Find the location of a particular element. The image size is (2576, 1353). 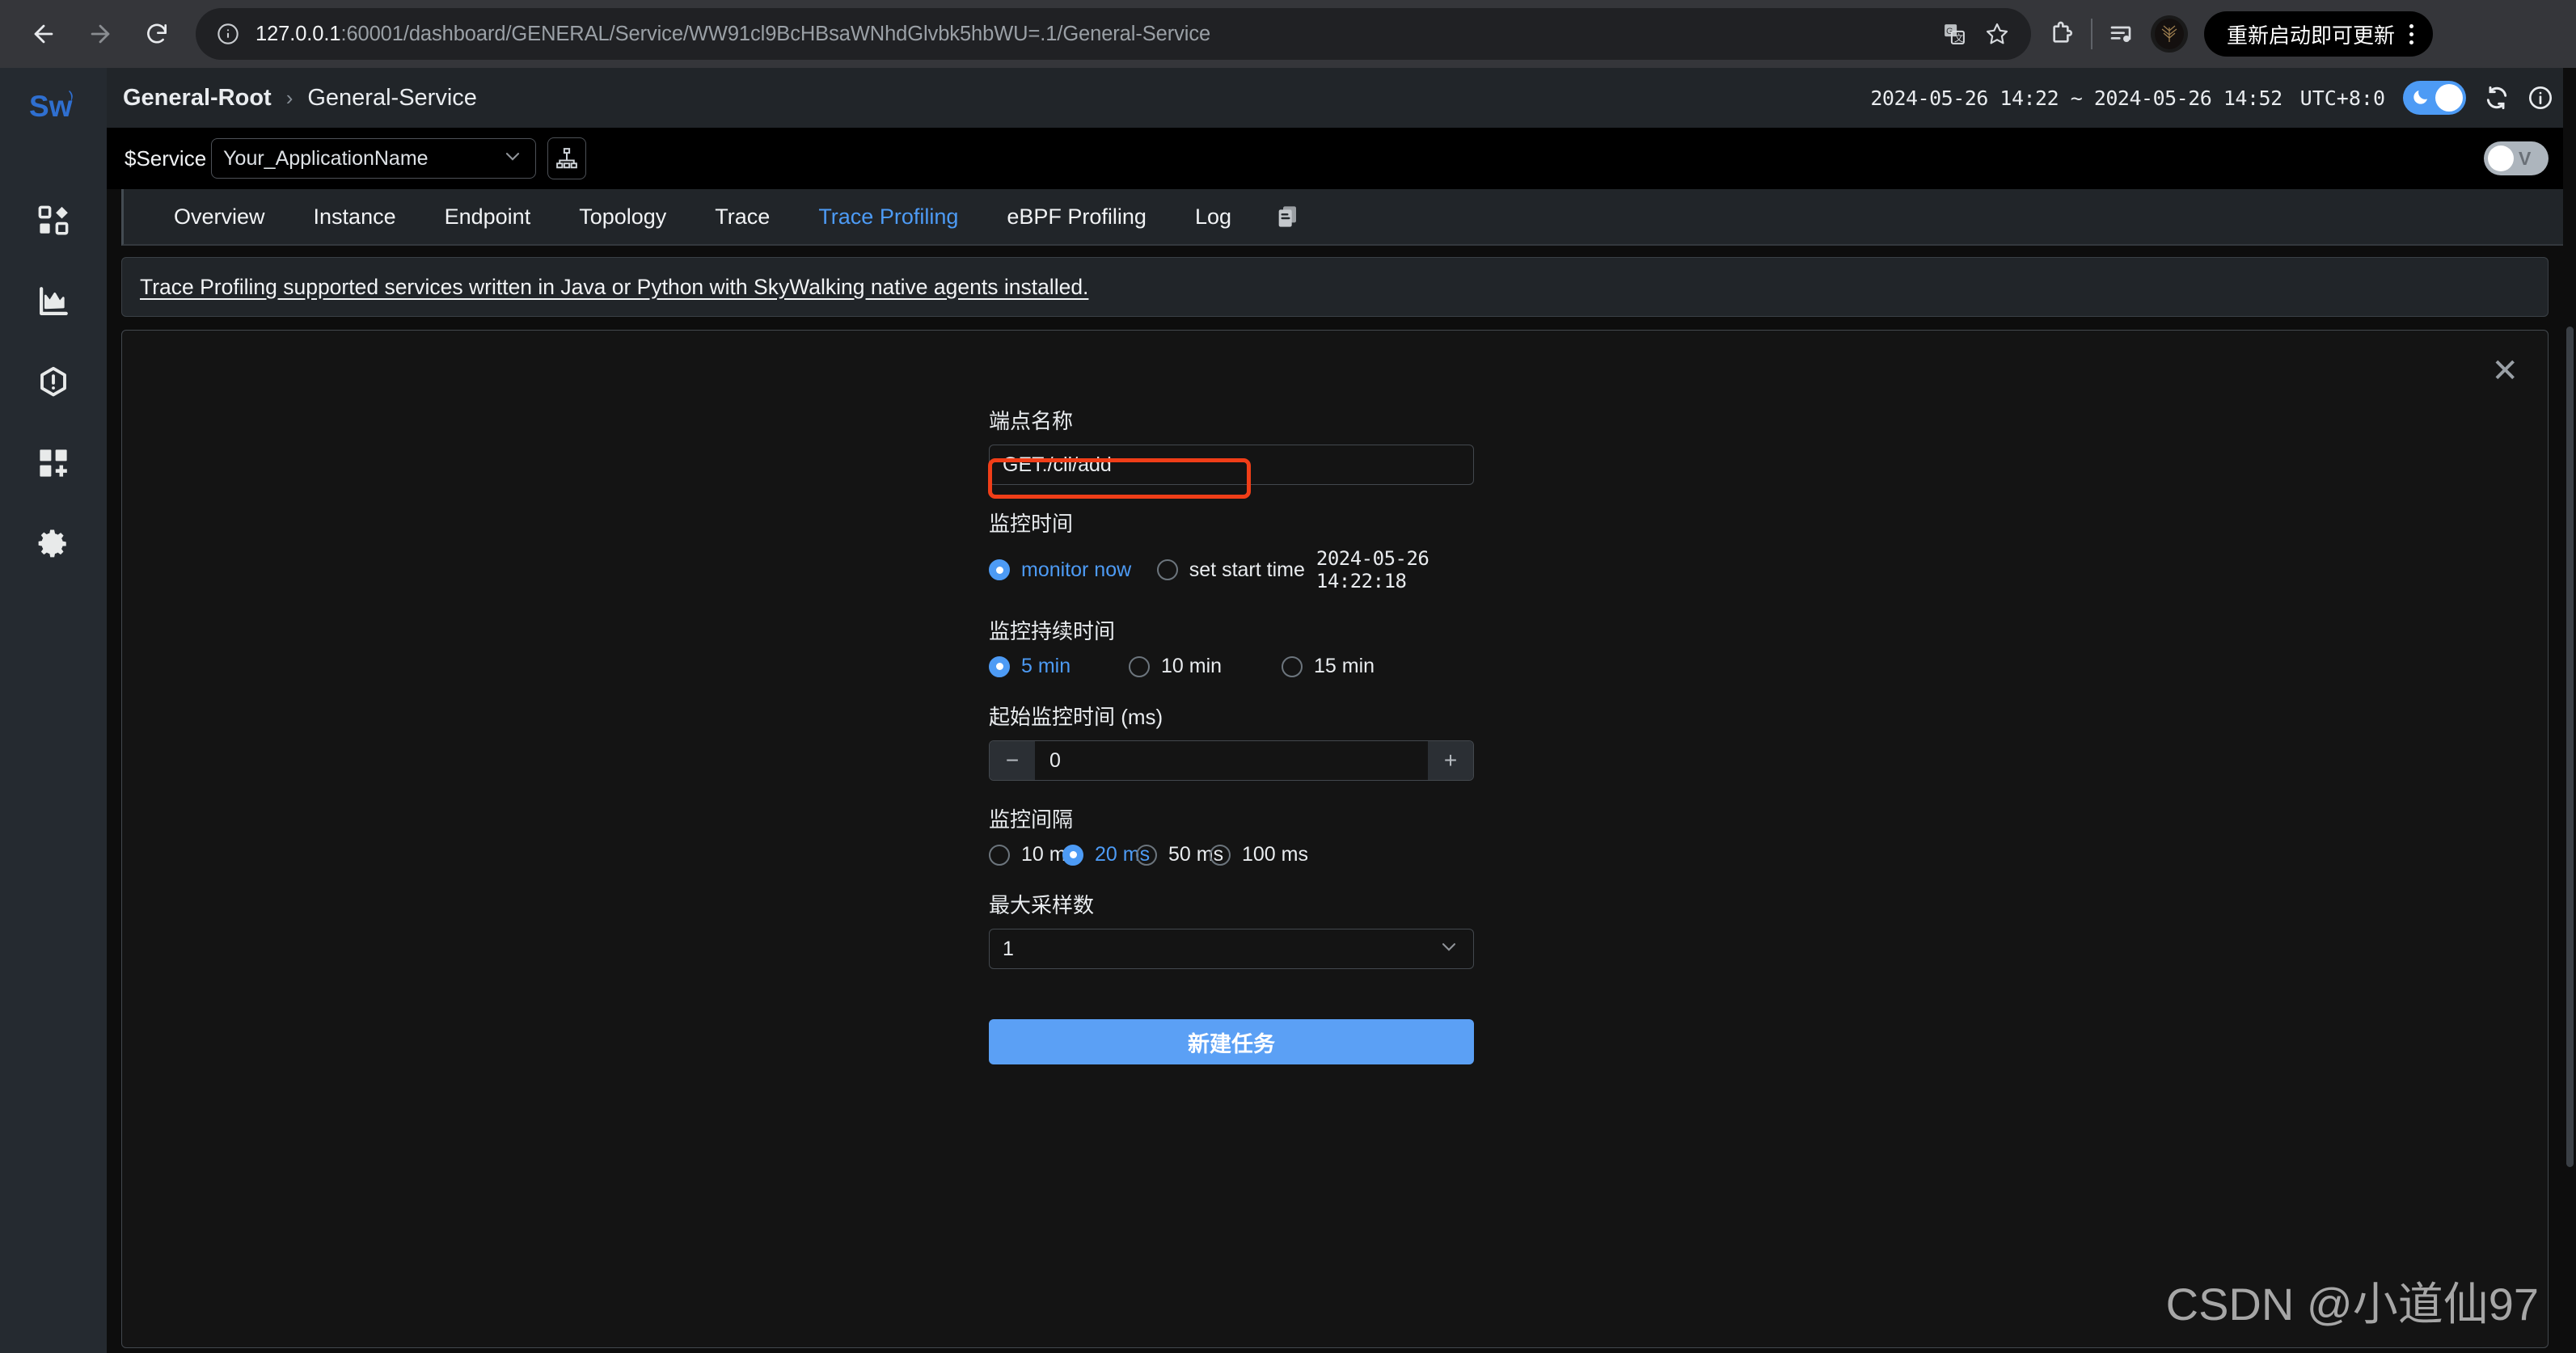

radio-interval-50ms: 50 ms is located at coordinates (1179, 854).